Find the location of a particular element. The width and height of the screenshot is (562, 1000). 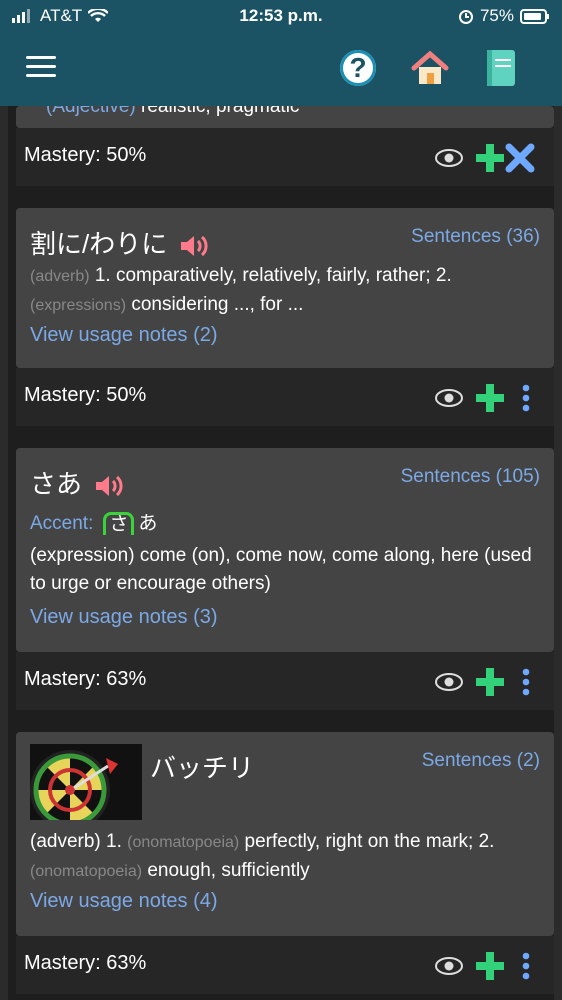

status-right: 75% is located at coordinates (504, 16).